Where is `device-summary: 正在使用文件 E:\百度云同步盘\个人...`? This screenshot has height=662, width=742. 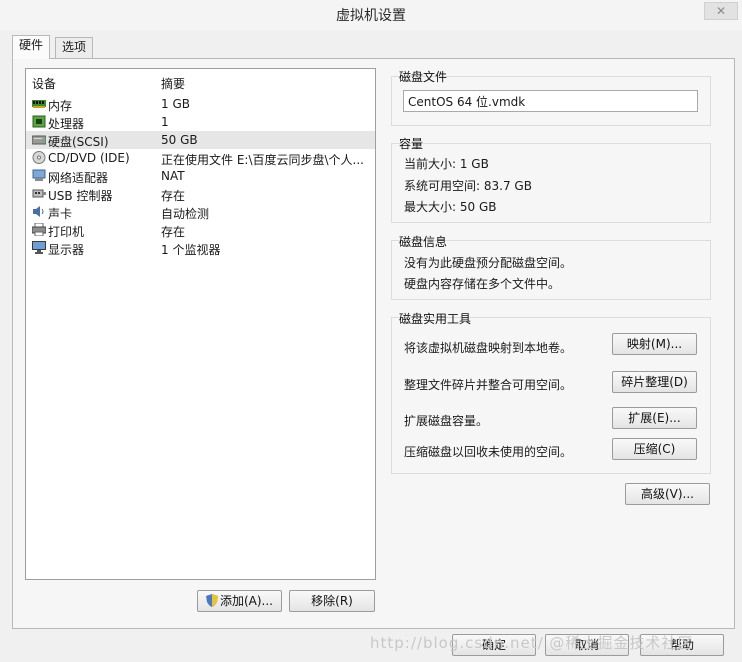
device-summary: 正在使用文件 E:\百度云同步盘\个人... is located at coordinates (262, 160).